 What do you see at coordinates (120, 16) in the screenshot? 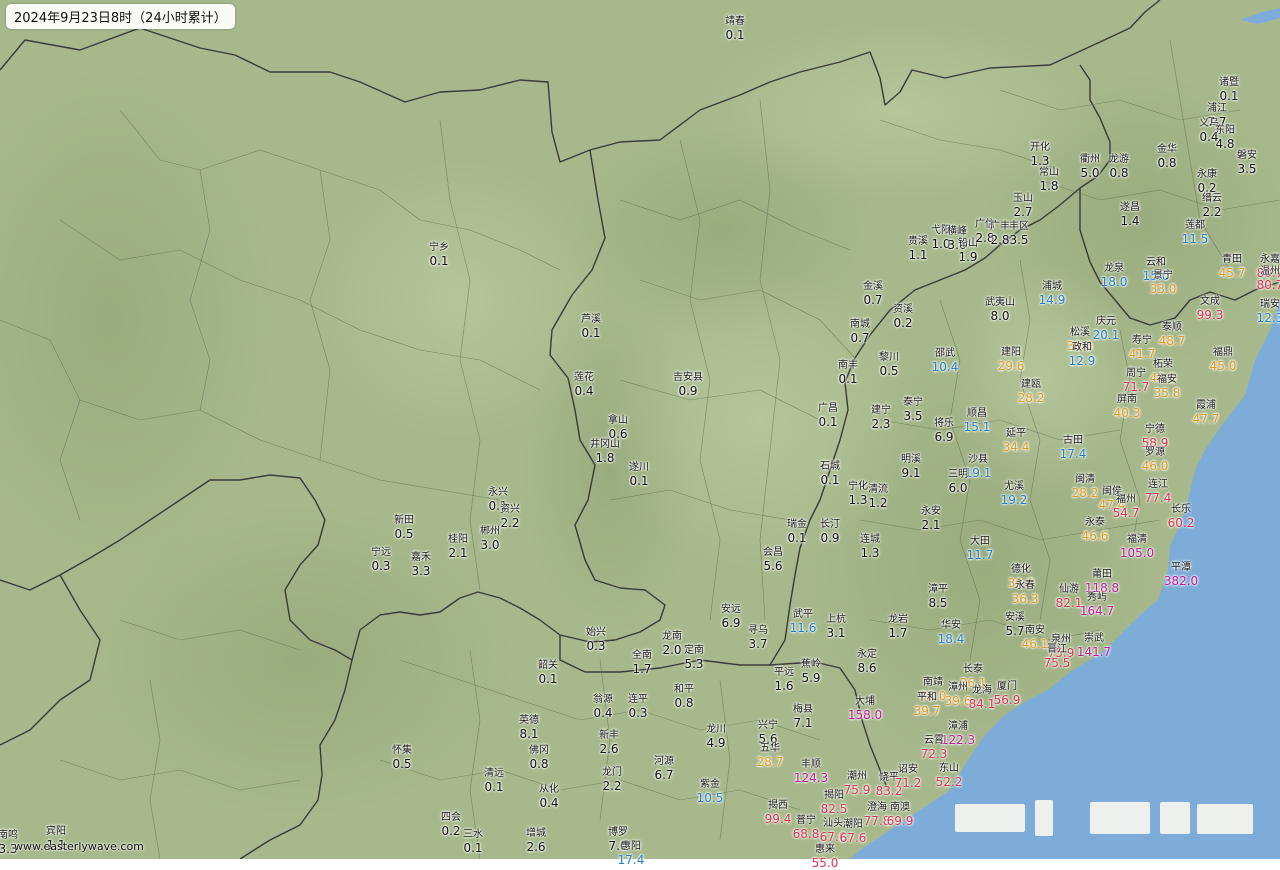
I see `map-title: 2024年9月23日8时（24小时累计）` at bounding box center [120, 16].